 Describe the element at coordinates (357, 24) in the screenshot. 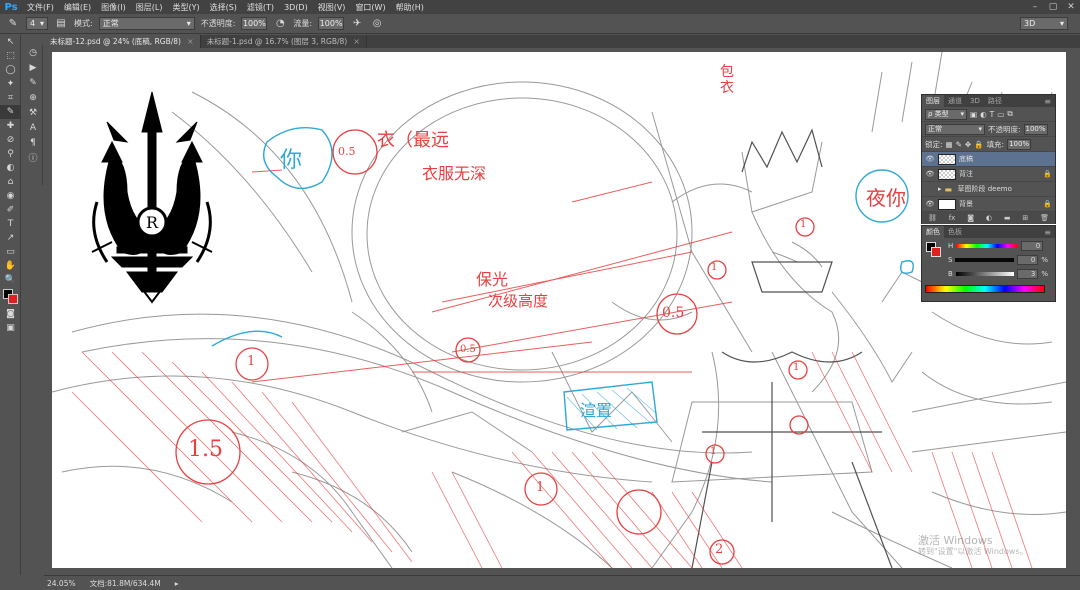

I see `airbrush-icon: ✈` at that location.